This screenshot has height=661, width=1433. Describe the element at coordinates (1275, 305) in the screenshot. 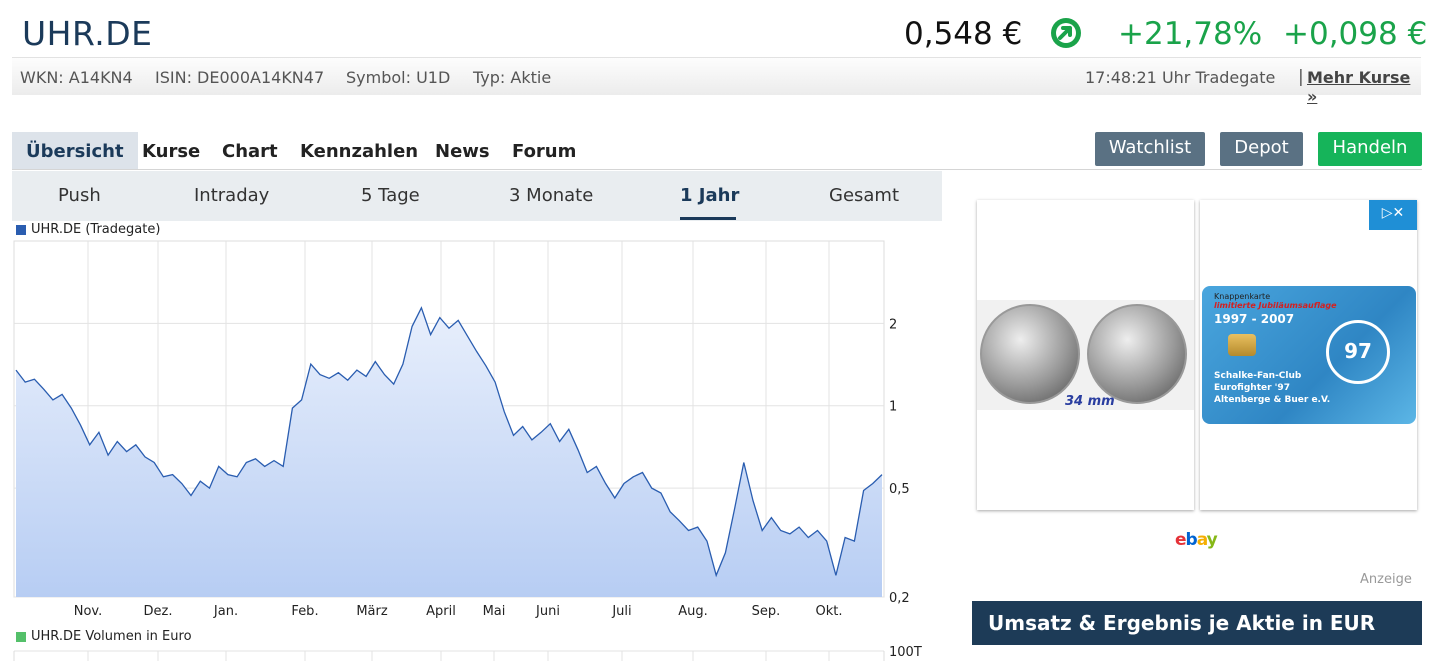

I see `card-subtitle: limitierte Jubiläumsauflage` at that location.